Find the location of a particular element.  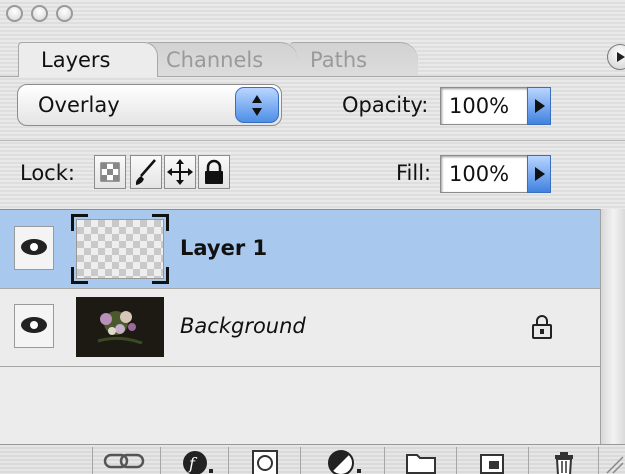

trash-icon is located at coordinates (564, 463).